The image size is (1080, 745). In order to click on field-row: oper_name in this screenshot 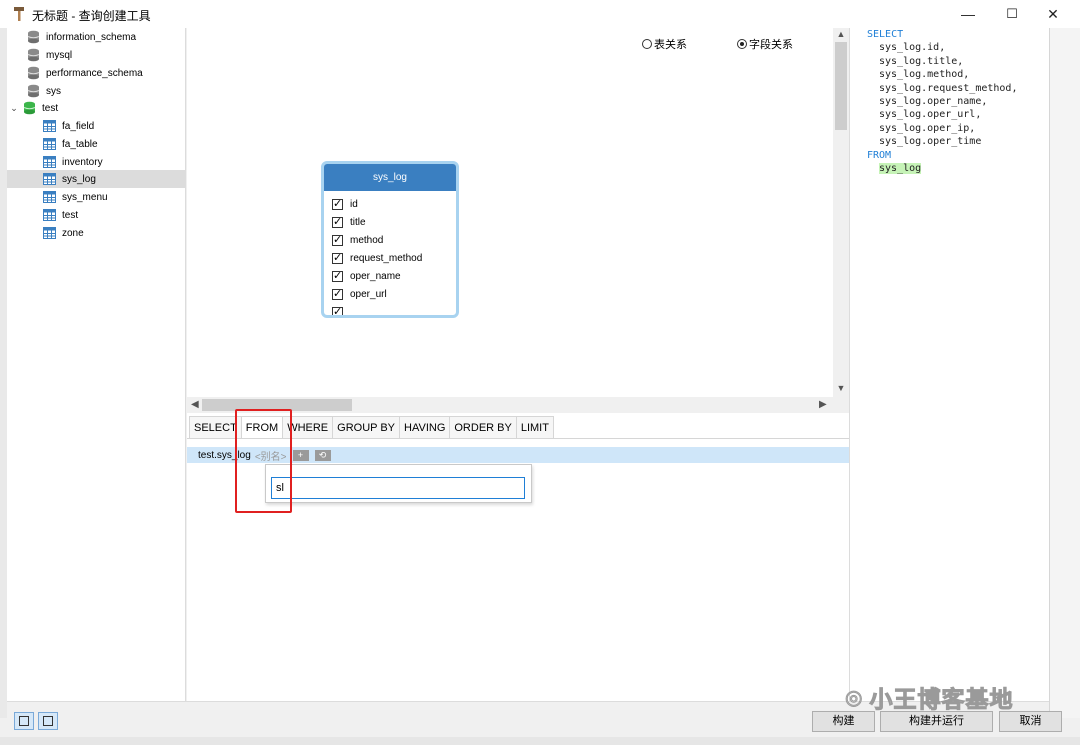, I will do `click(390, 276)`.